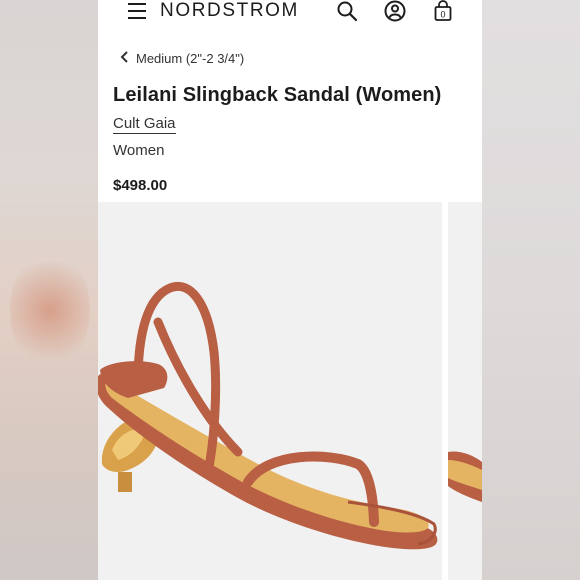  I want to click on account-icon, so click(395, 11).